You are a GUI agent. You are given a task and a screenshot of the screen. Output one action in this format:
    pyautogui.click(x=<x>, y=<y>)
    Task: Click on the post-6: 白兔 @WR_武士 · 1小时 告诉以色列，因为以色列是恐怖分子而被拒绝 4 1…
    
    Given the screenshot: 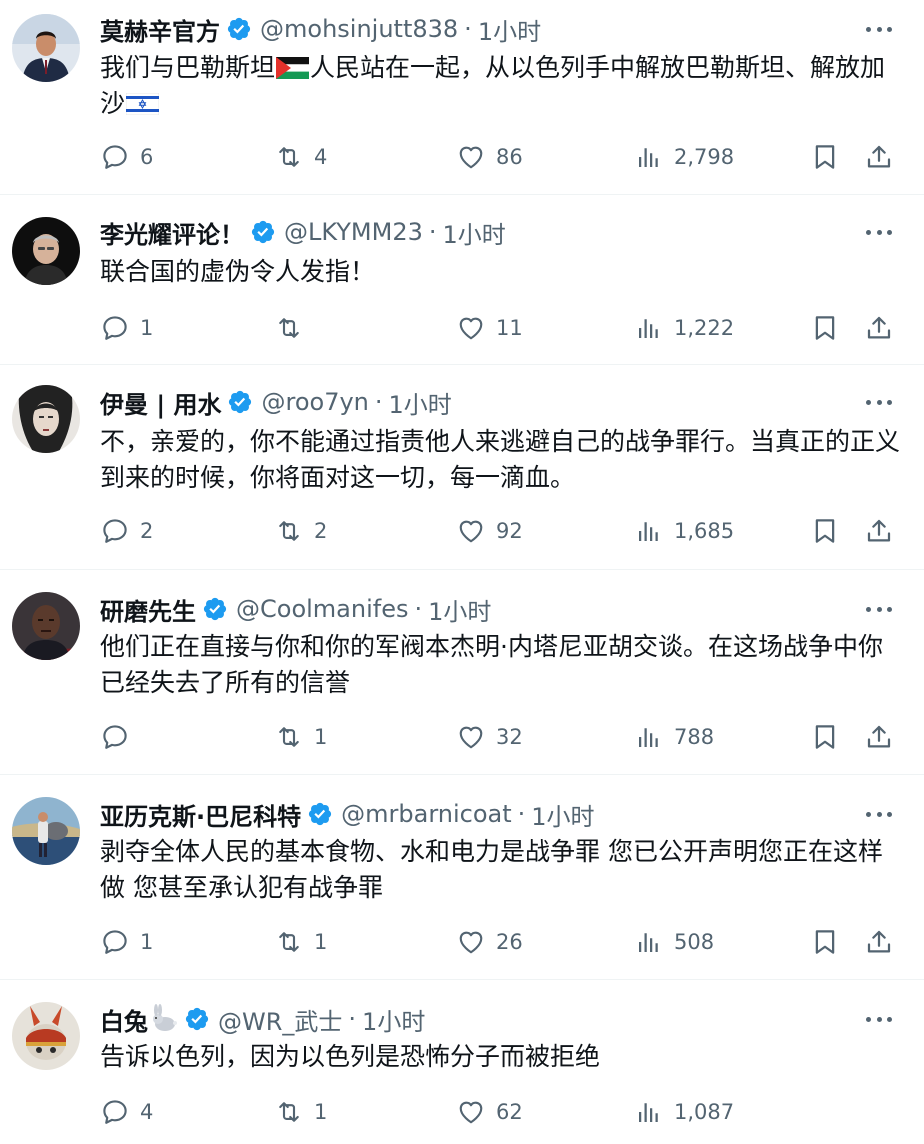 What is the action you would take?
    pyautogui.click(x=462, y=1062)
    